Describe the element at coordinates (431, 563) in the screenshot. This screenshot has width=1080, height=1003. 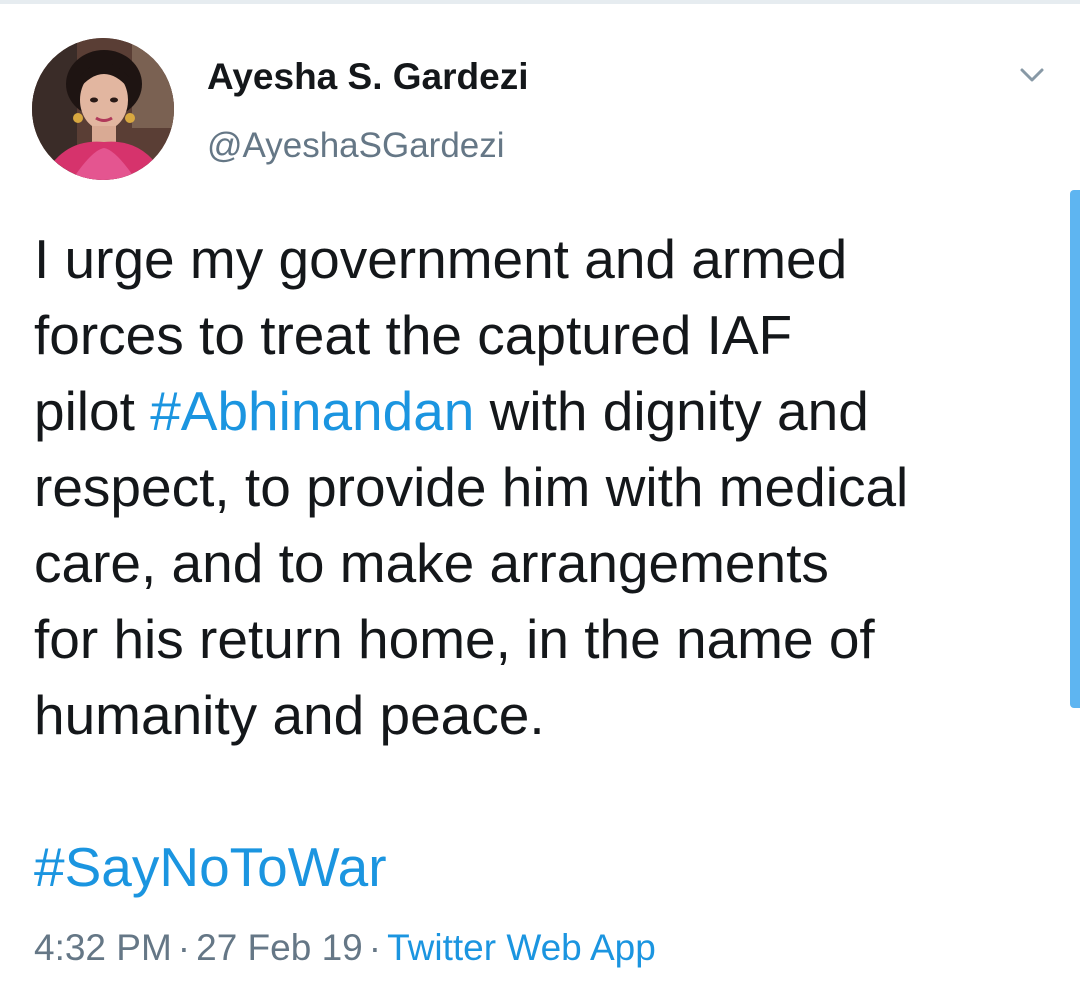
I see `text-segment: care, and to make arrangements` at that location.